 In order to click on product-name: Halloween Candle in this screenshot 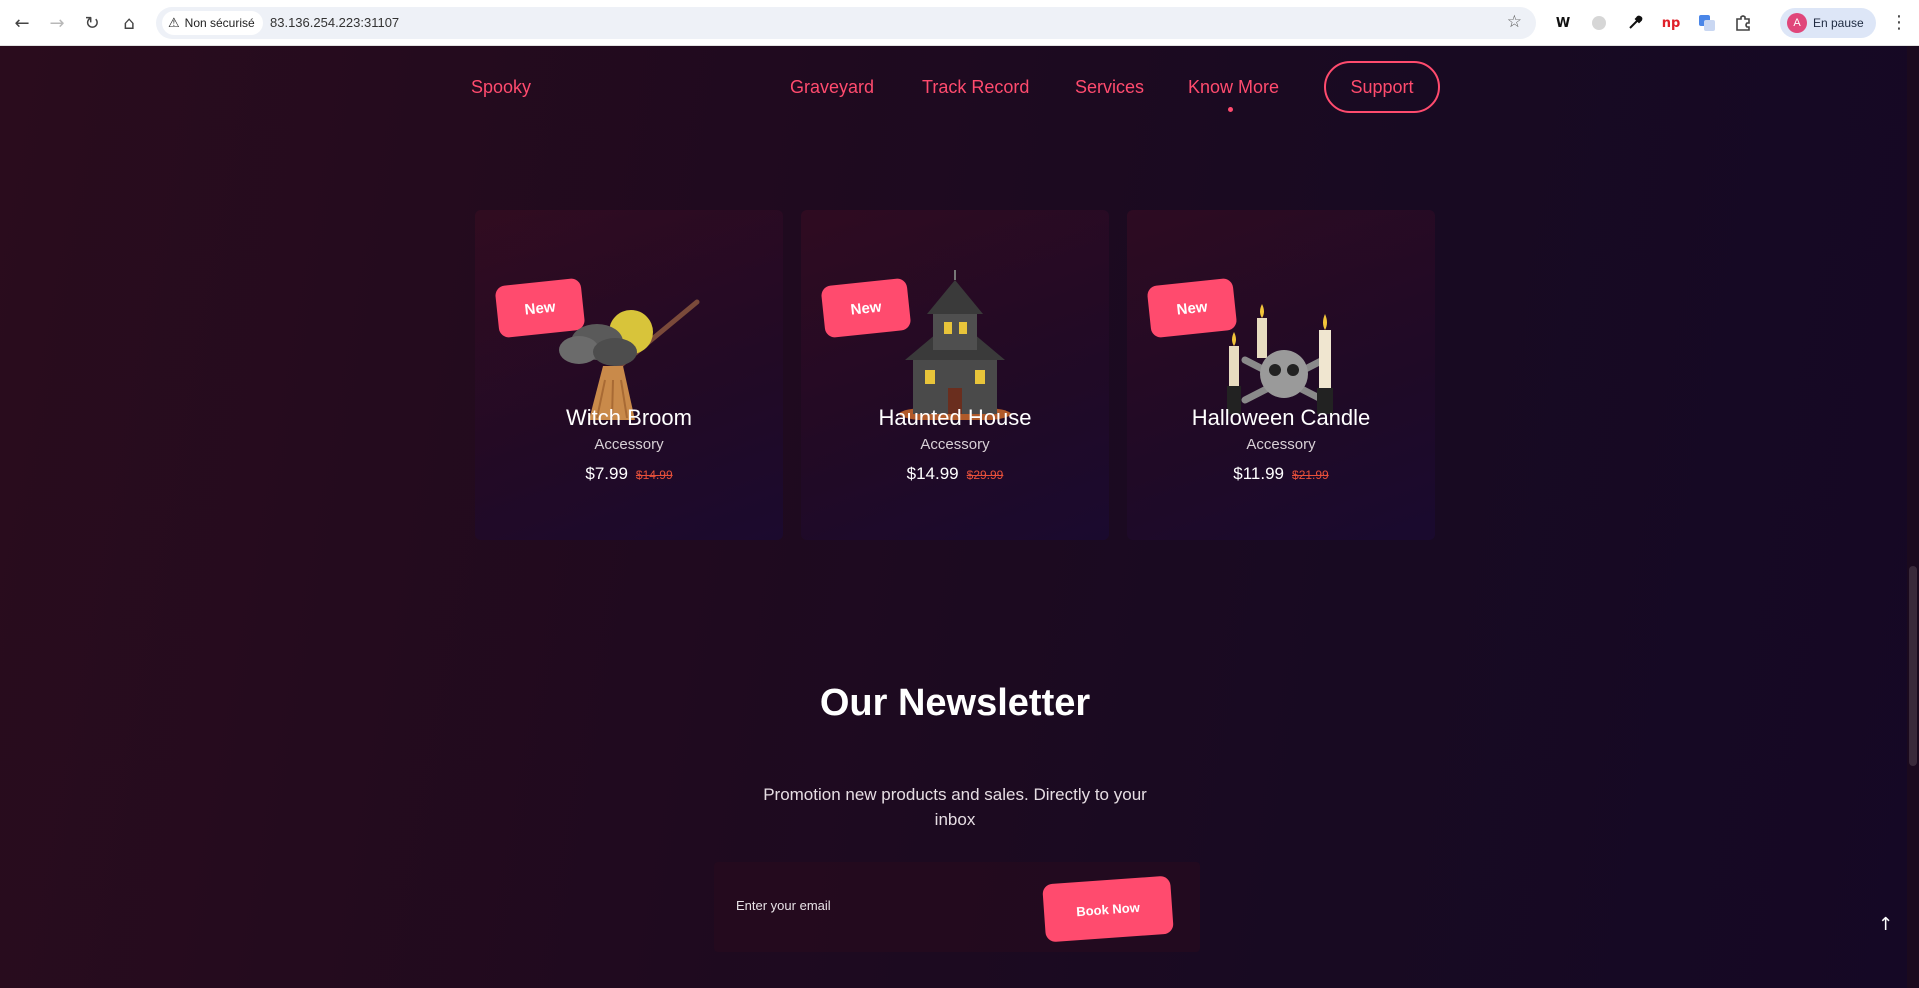, I will do `click(1281, 418)`.